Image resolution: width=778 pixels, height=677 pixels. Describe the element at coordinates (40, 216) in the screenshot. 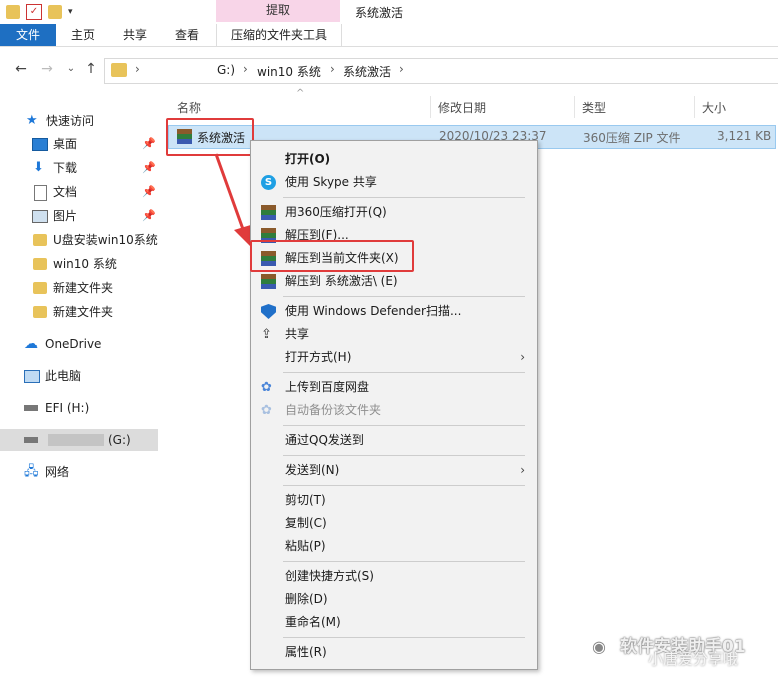

I see `picture-icon` at that location.